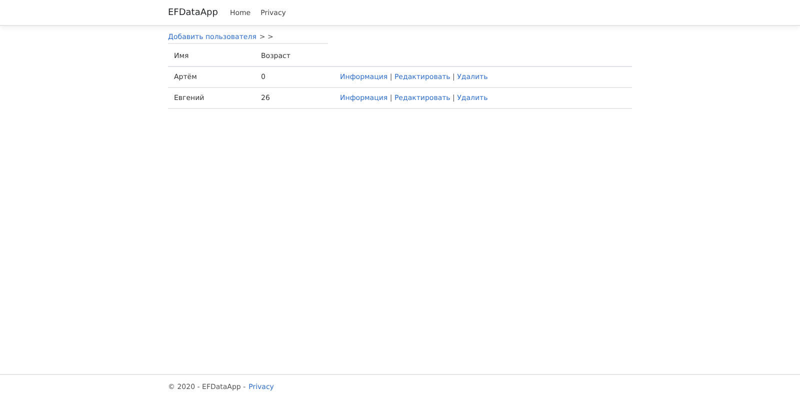 The height and width of the screenshot is (402, 800). I want to click on brand-link: EFDataApp, so click(193, 13).